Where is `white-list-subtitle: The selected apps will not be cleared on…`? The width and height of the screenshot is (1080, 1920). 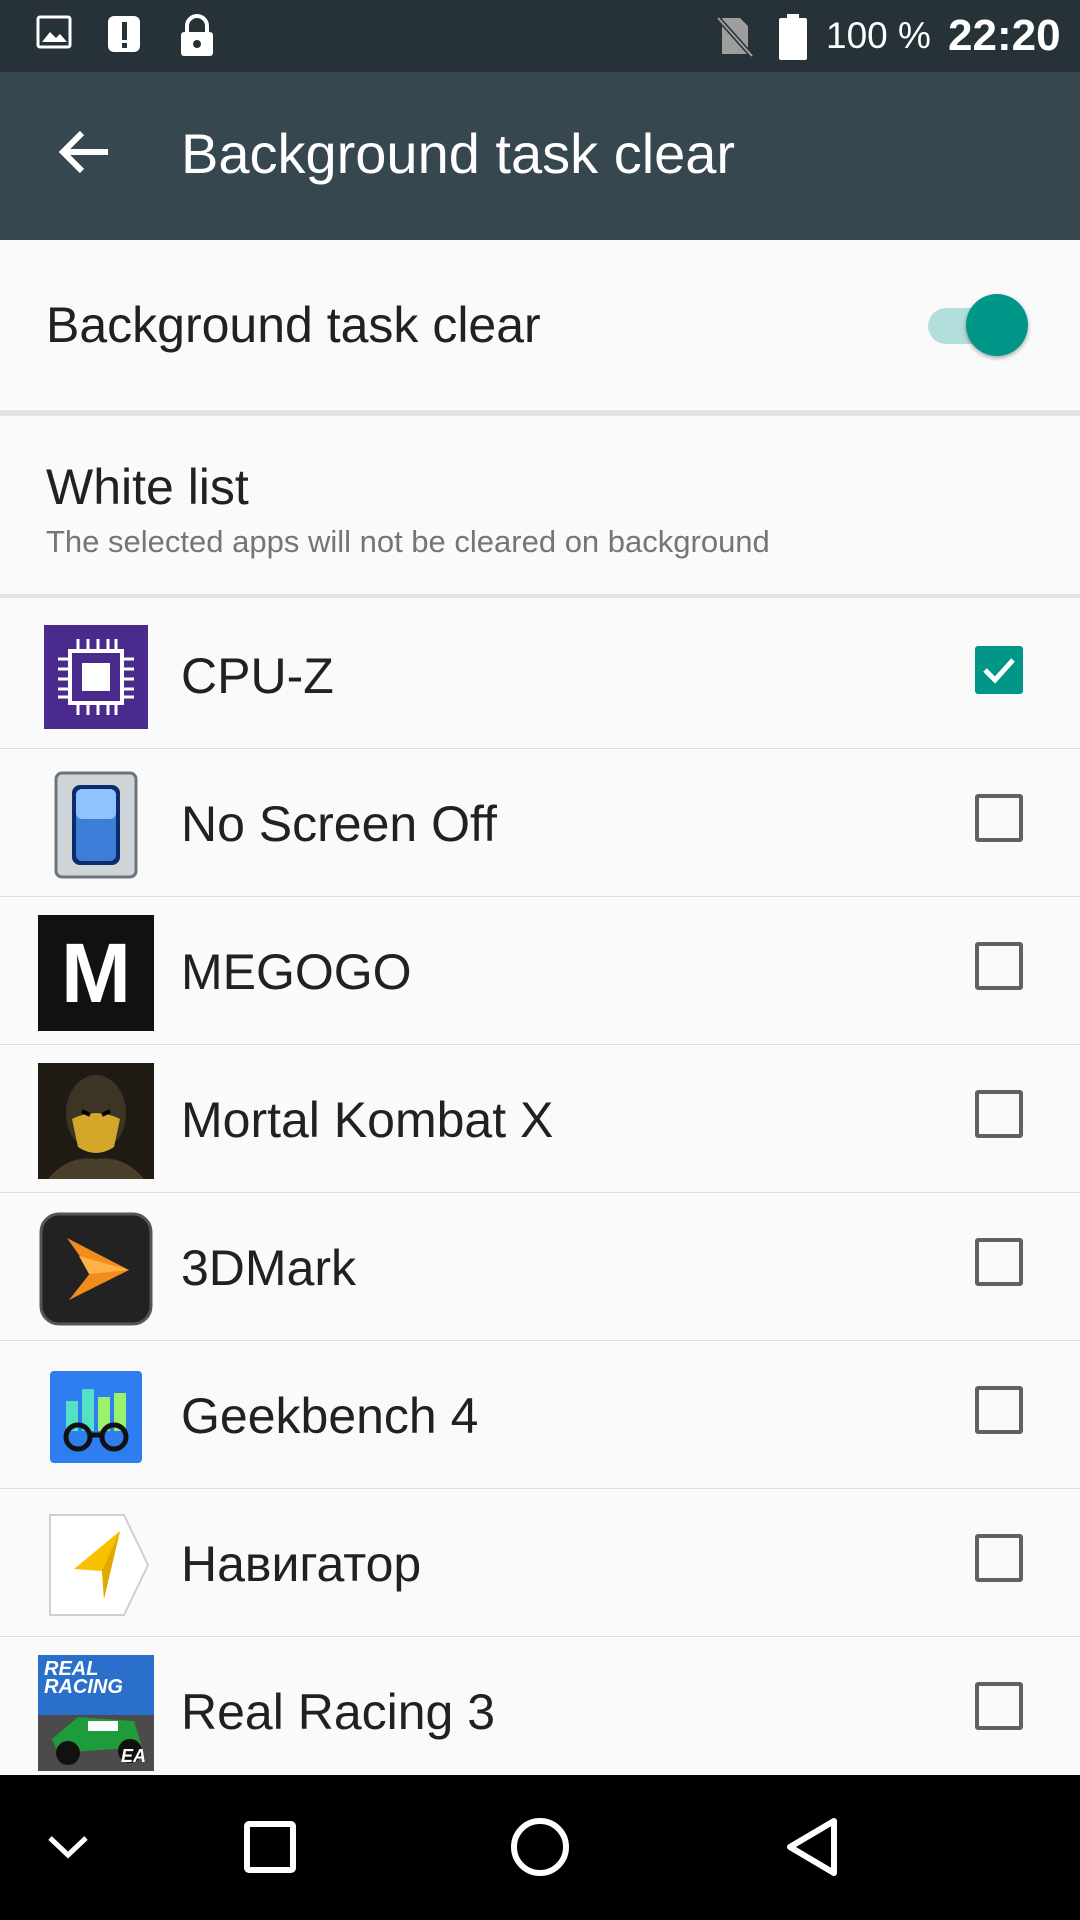
white-list-subtitle: The selected apps will not be cleared on… is located at coordinates (408, 541).